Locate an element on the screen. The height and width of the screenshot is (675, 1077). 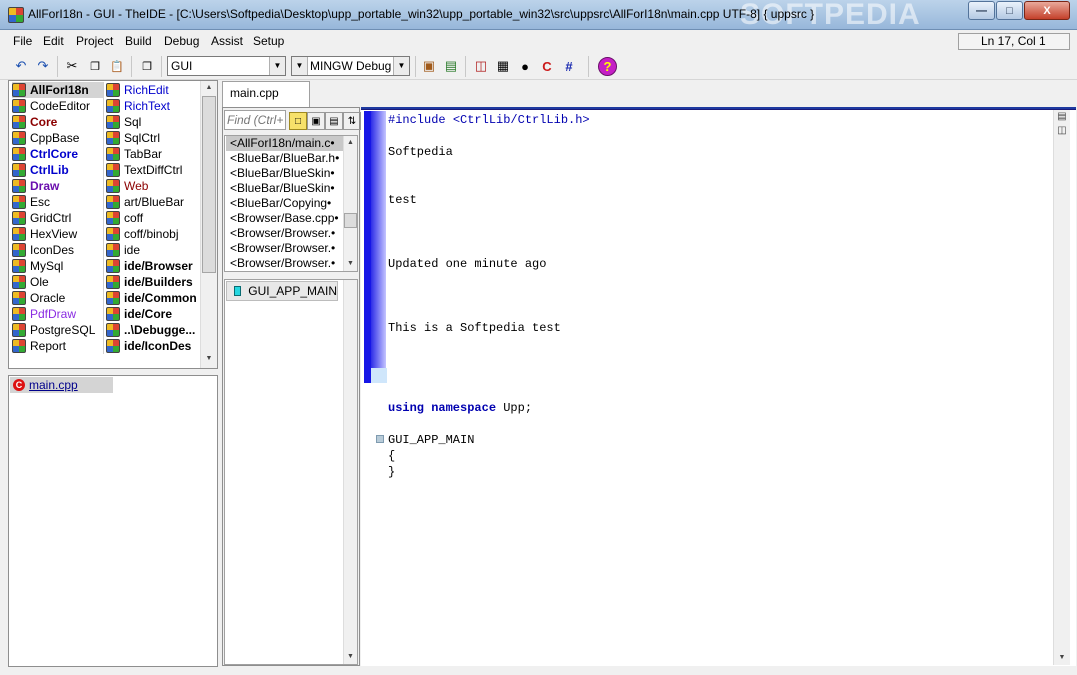
bomb-icon: ● is located at coordinates (525, 66).